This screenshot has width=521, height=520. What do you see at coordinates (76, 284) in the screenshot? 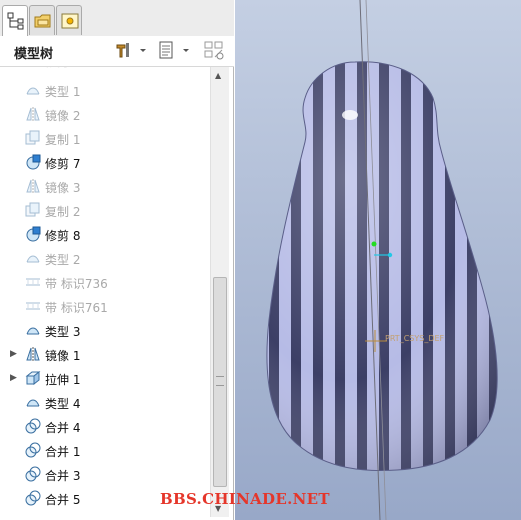
I see `tree-item-label: 带 标识736` at bounding box center [76, 284].